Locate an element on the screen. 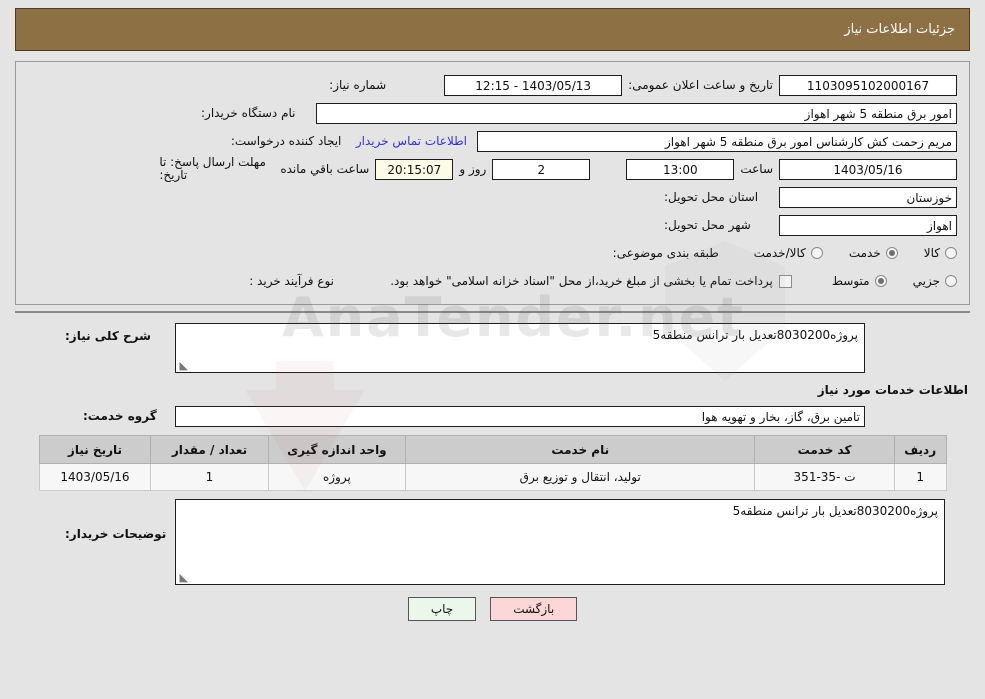 The width and height of the screenshot is (985, 699). radio-icon-khedmat is located at coordinates (891, 253).